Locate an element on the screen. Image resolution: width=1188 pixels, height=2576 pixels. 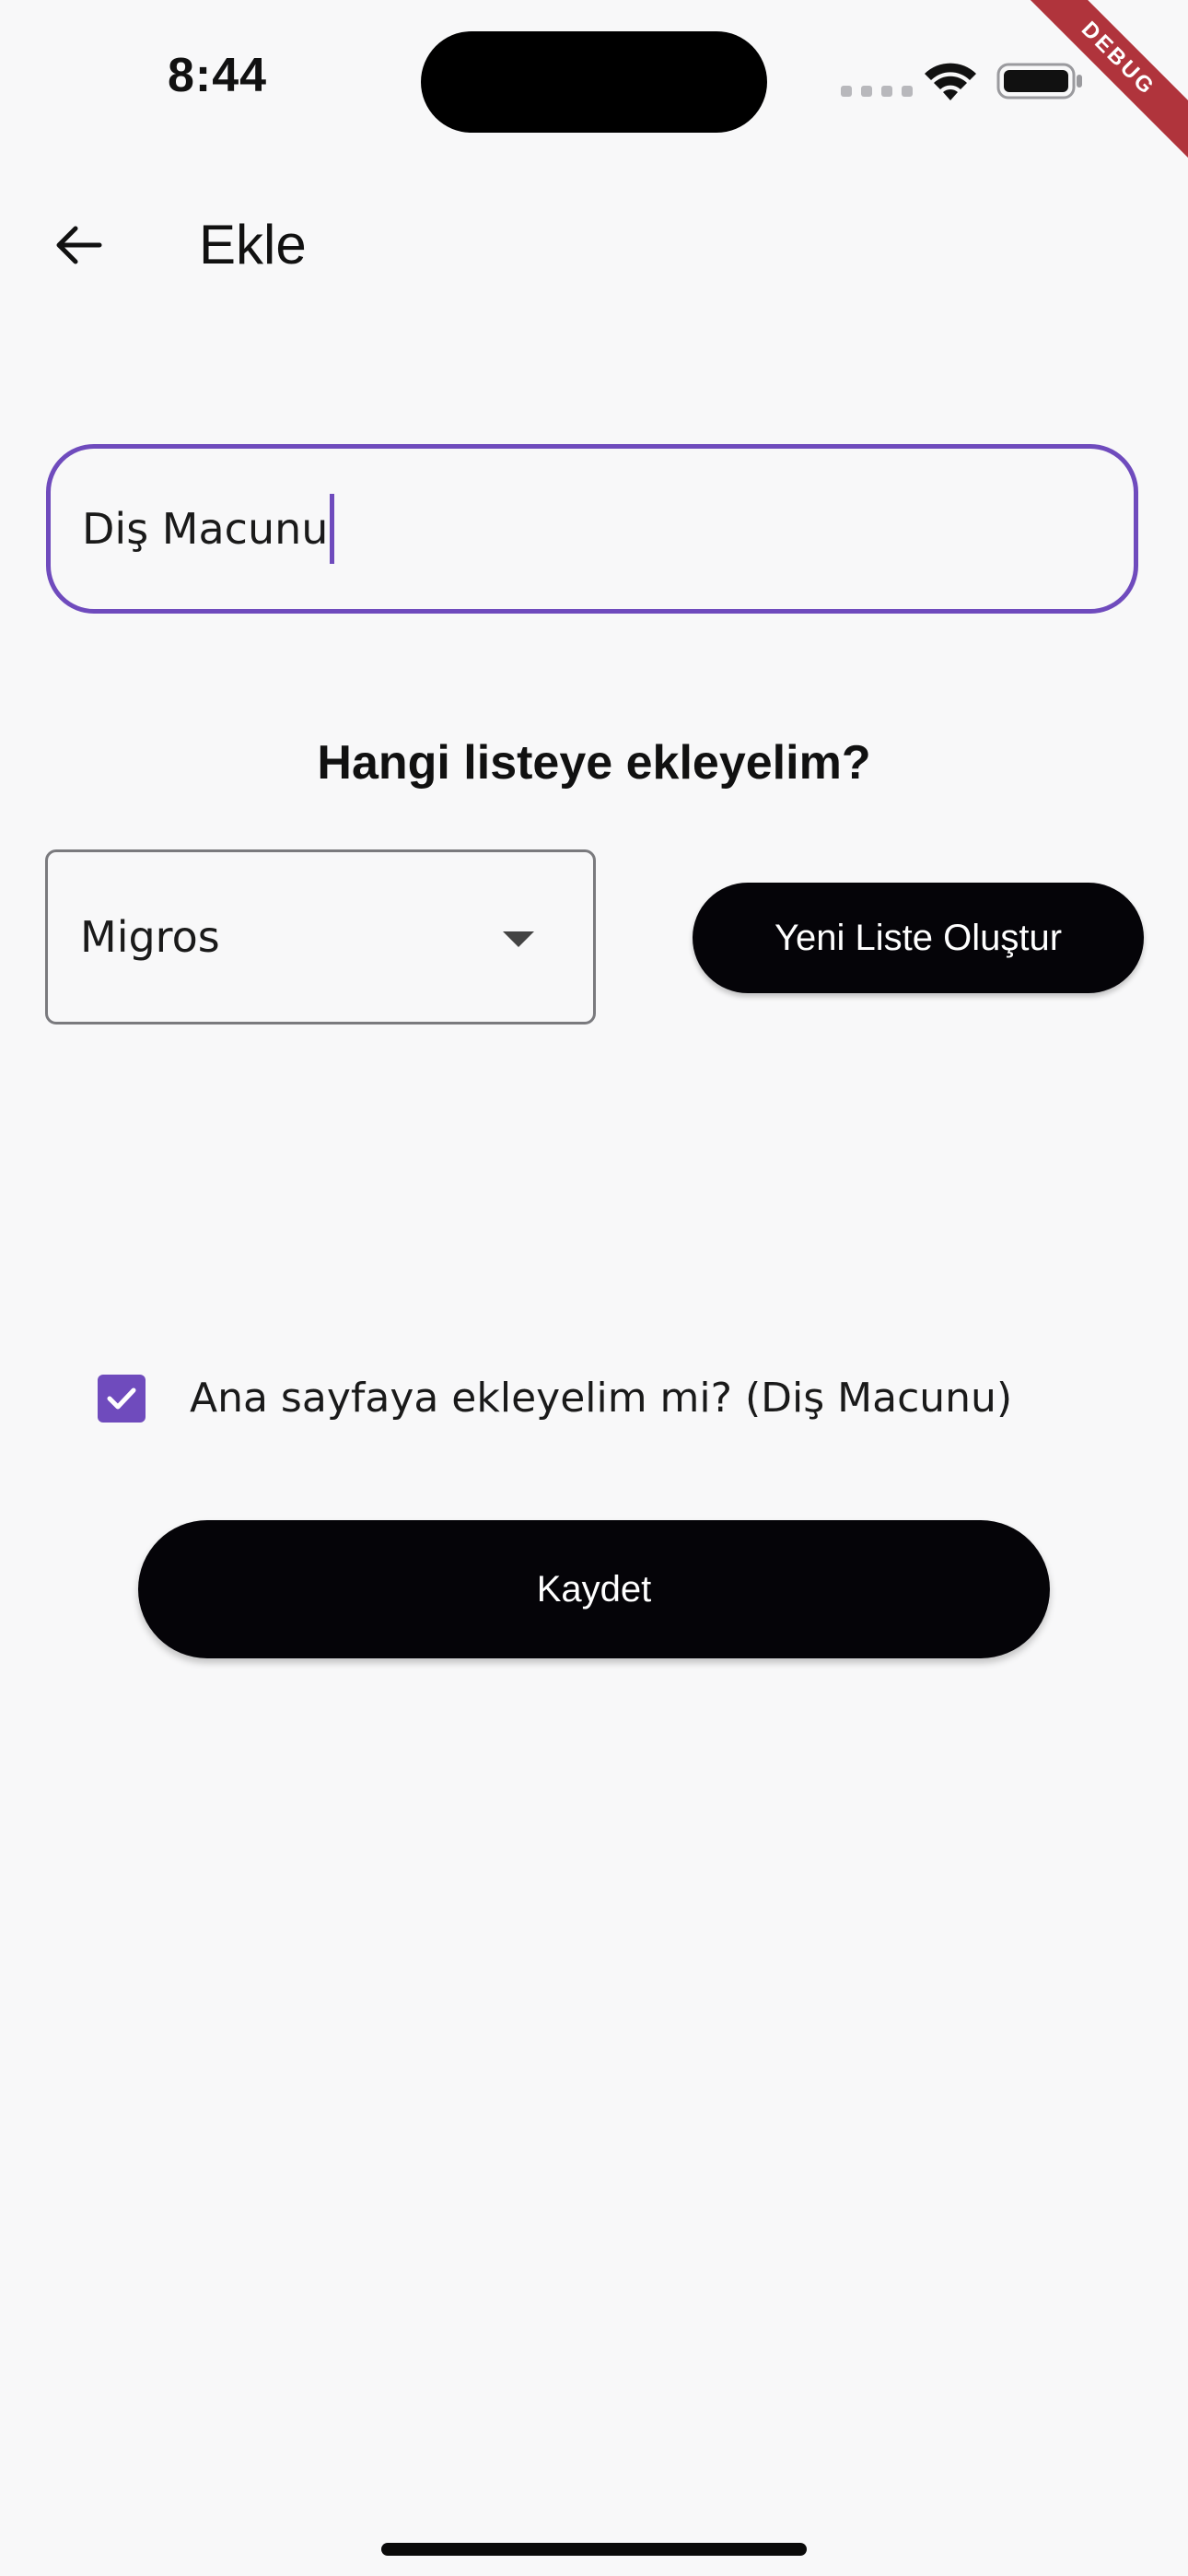
list-dropdown-value: Migros is located at coordinates (150, 937).